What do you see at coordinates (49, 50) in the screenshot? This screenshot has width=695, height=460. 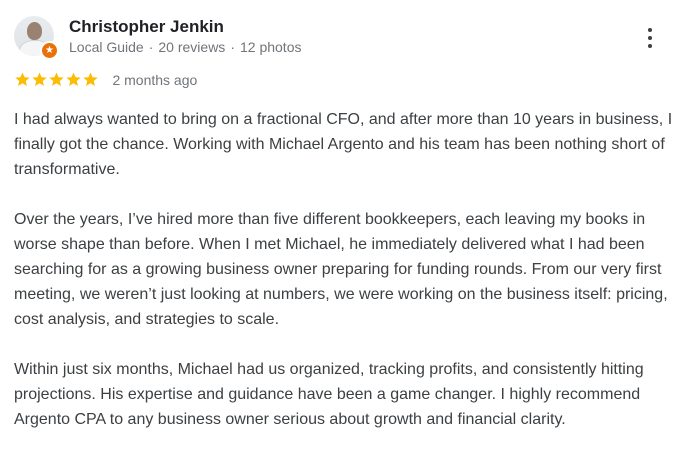 I see `local-guide-badge-icon: ★` at bounding box center [49, 50].